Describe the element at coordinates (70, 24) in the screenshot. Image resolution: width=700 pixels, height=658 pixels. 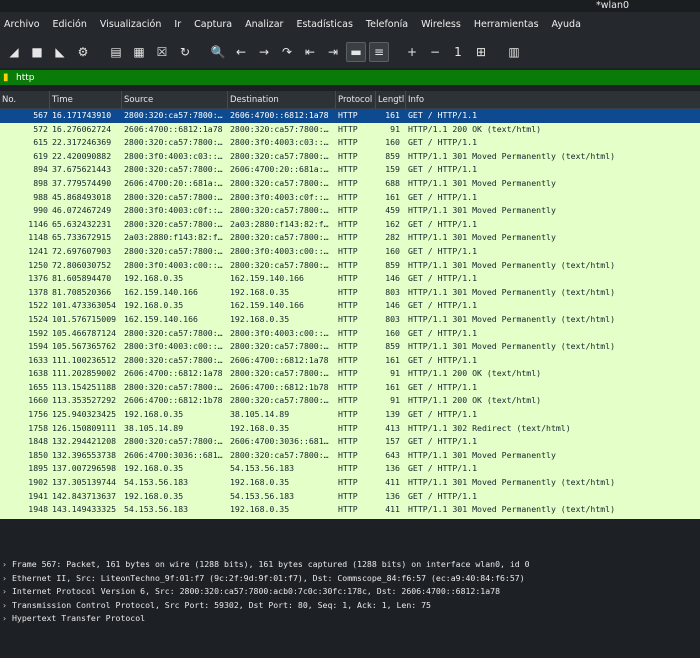
I see `menu-item: Edición` at that location.